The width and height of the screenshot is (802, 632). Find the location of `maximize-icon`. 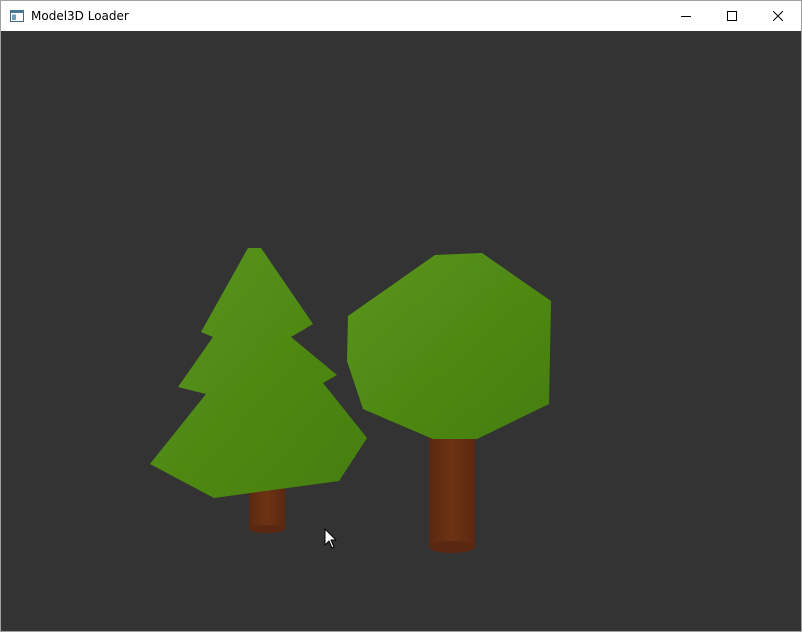

maximize-icon is located at coordinates (732, 16).